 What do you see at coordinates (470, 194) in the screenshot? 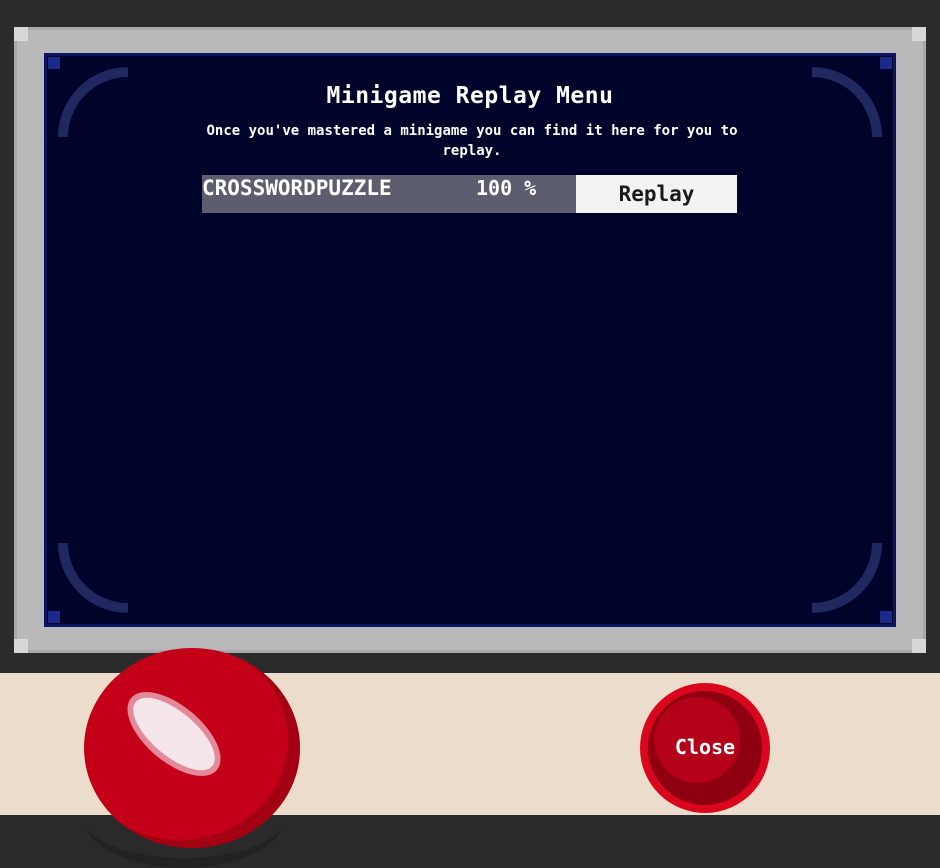
I see `minigame-row: CROSSWORDPUZZLE 100 % Replay` at bounding box center [470, 194].